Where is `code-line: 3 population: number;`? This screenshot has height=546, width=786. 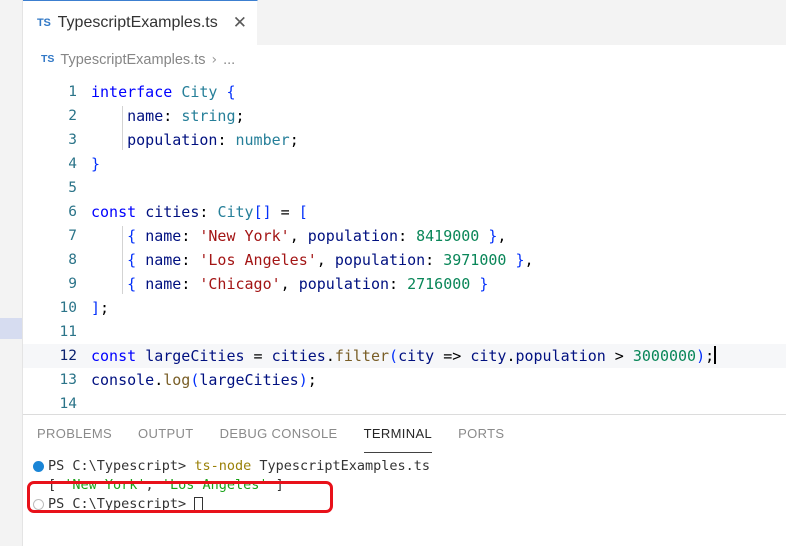 code-line: 3 population: number; is located at coordinates (404, 140).